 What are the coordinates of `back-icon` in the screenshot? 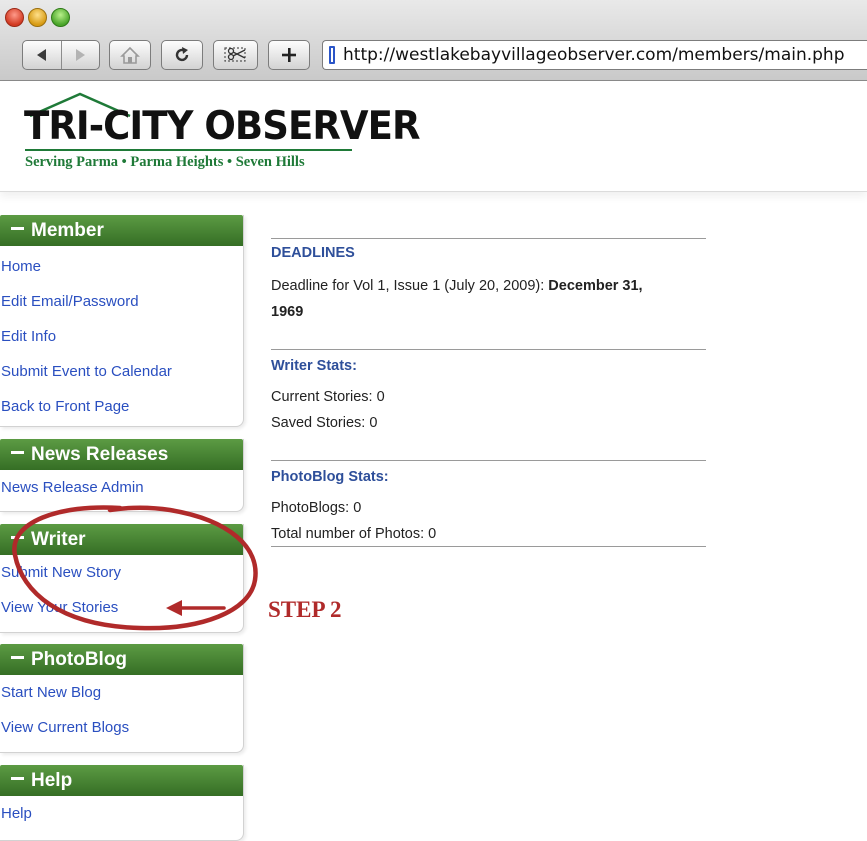 It's located at (41, 55).